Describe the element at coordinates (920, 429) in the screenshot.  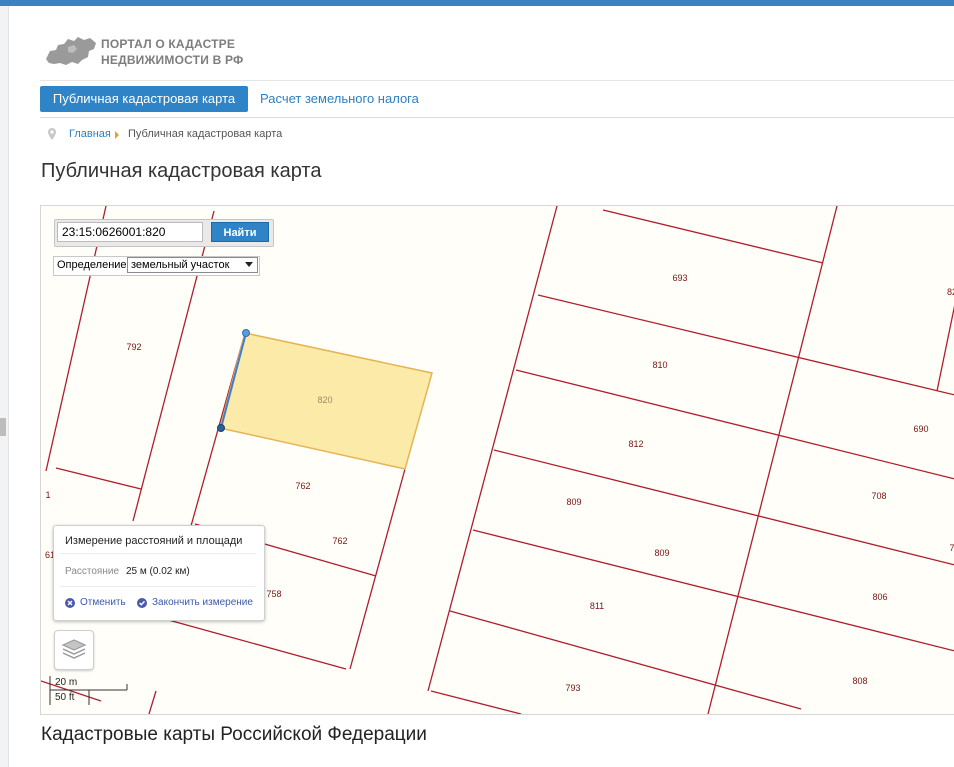
I see `parcel-label: 690` at that location.